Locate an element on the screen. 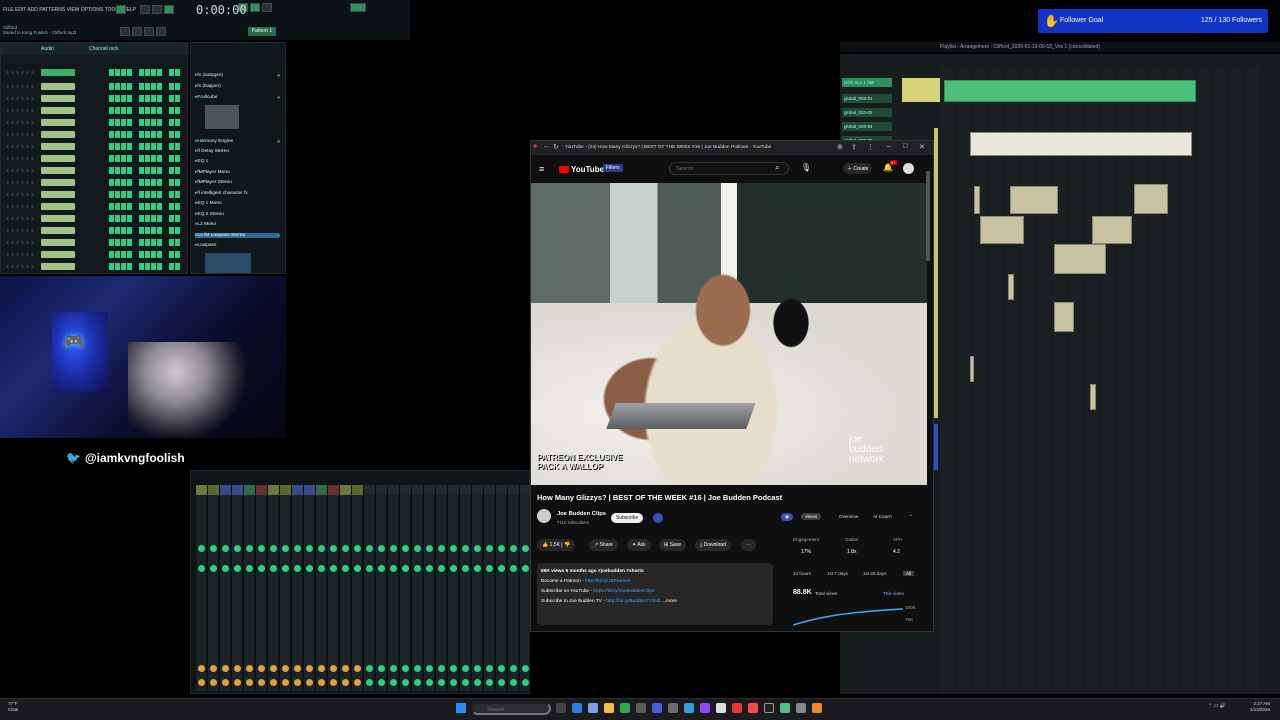  task-view-icon is located at coordinates (561, 708).